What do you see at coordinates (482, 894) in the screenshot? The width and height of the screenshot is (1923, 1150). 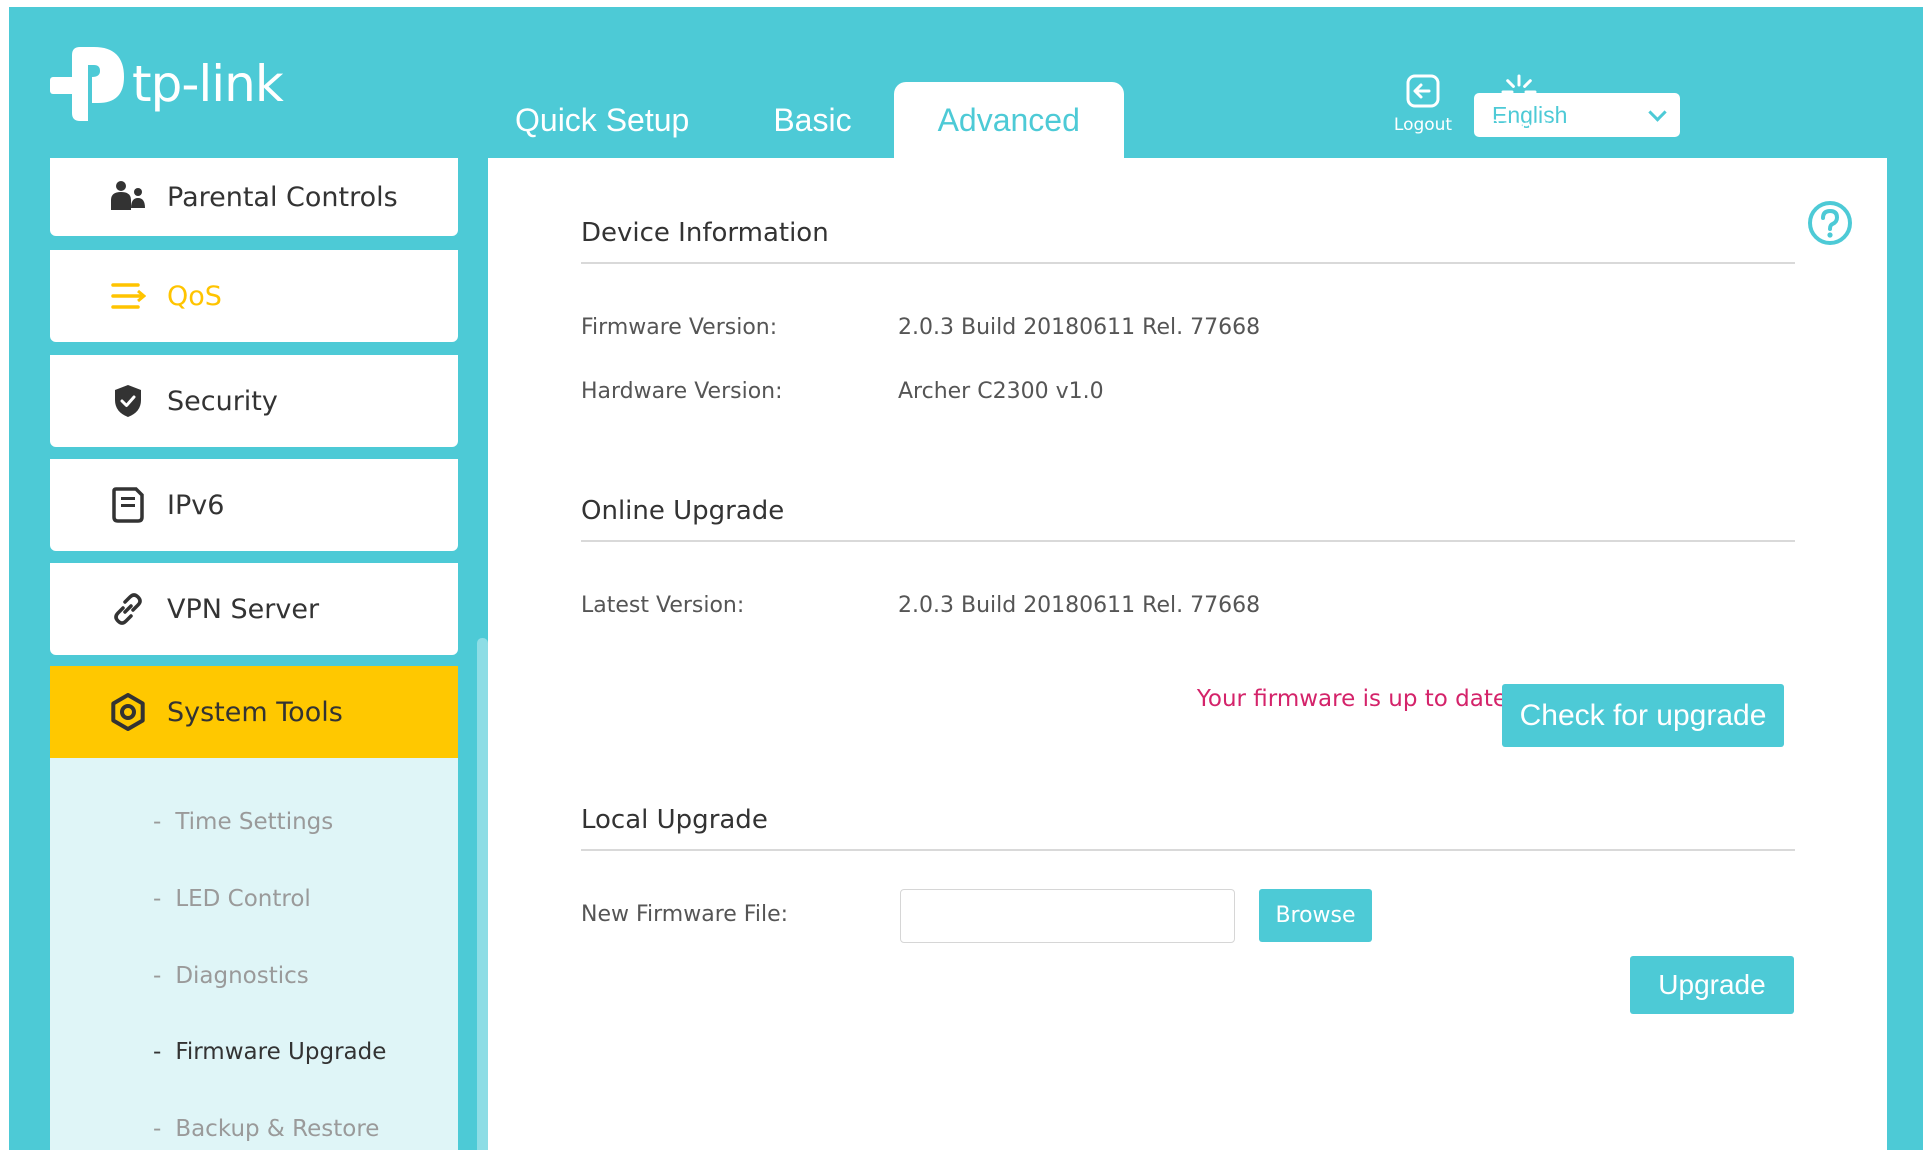 I see `sidebar-scrollbar` at bounding box center [482, 894].